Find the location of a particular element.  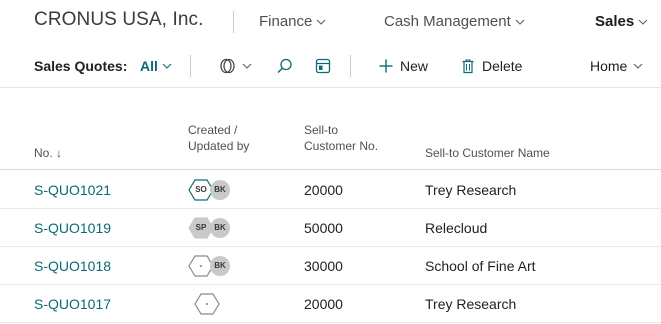

page-caption: Sales Quotes: is located at coordinates (81, 66).